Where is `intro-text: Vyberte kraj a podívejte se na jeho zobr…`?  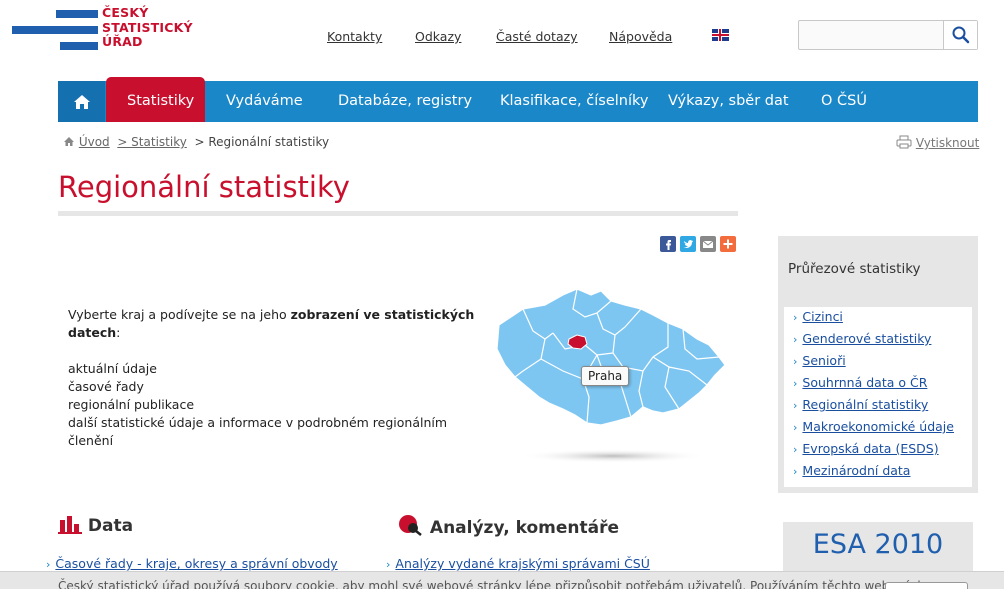
intro-text: Vyberte kraj a podívejte se na jeho zobr… is located at coordinates (278, 378).